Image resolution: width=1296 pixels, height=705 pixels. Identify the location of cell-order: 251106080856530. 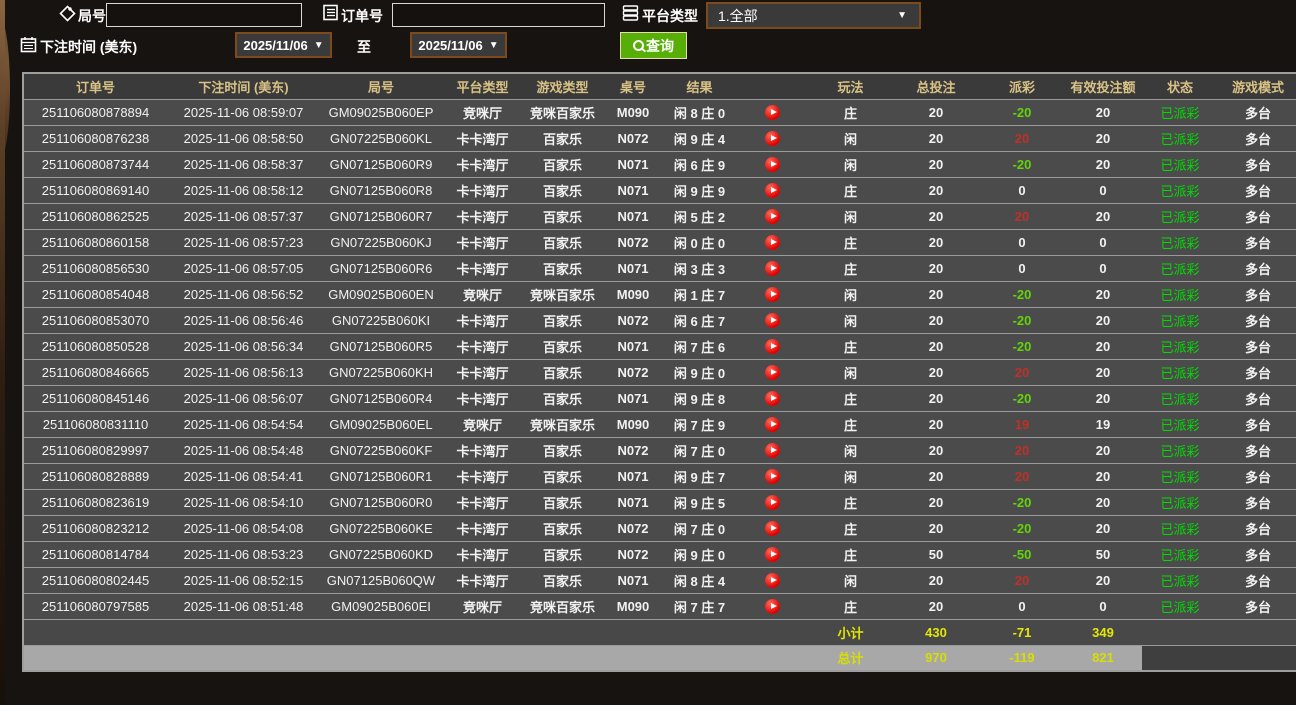
(95, 268).